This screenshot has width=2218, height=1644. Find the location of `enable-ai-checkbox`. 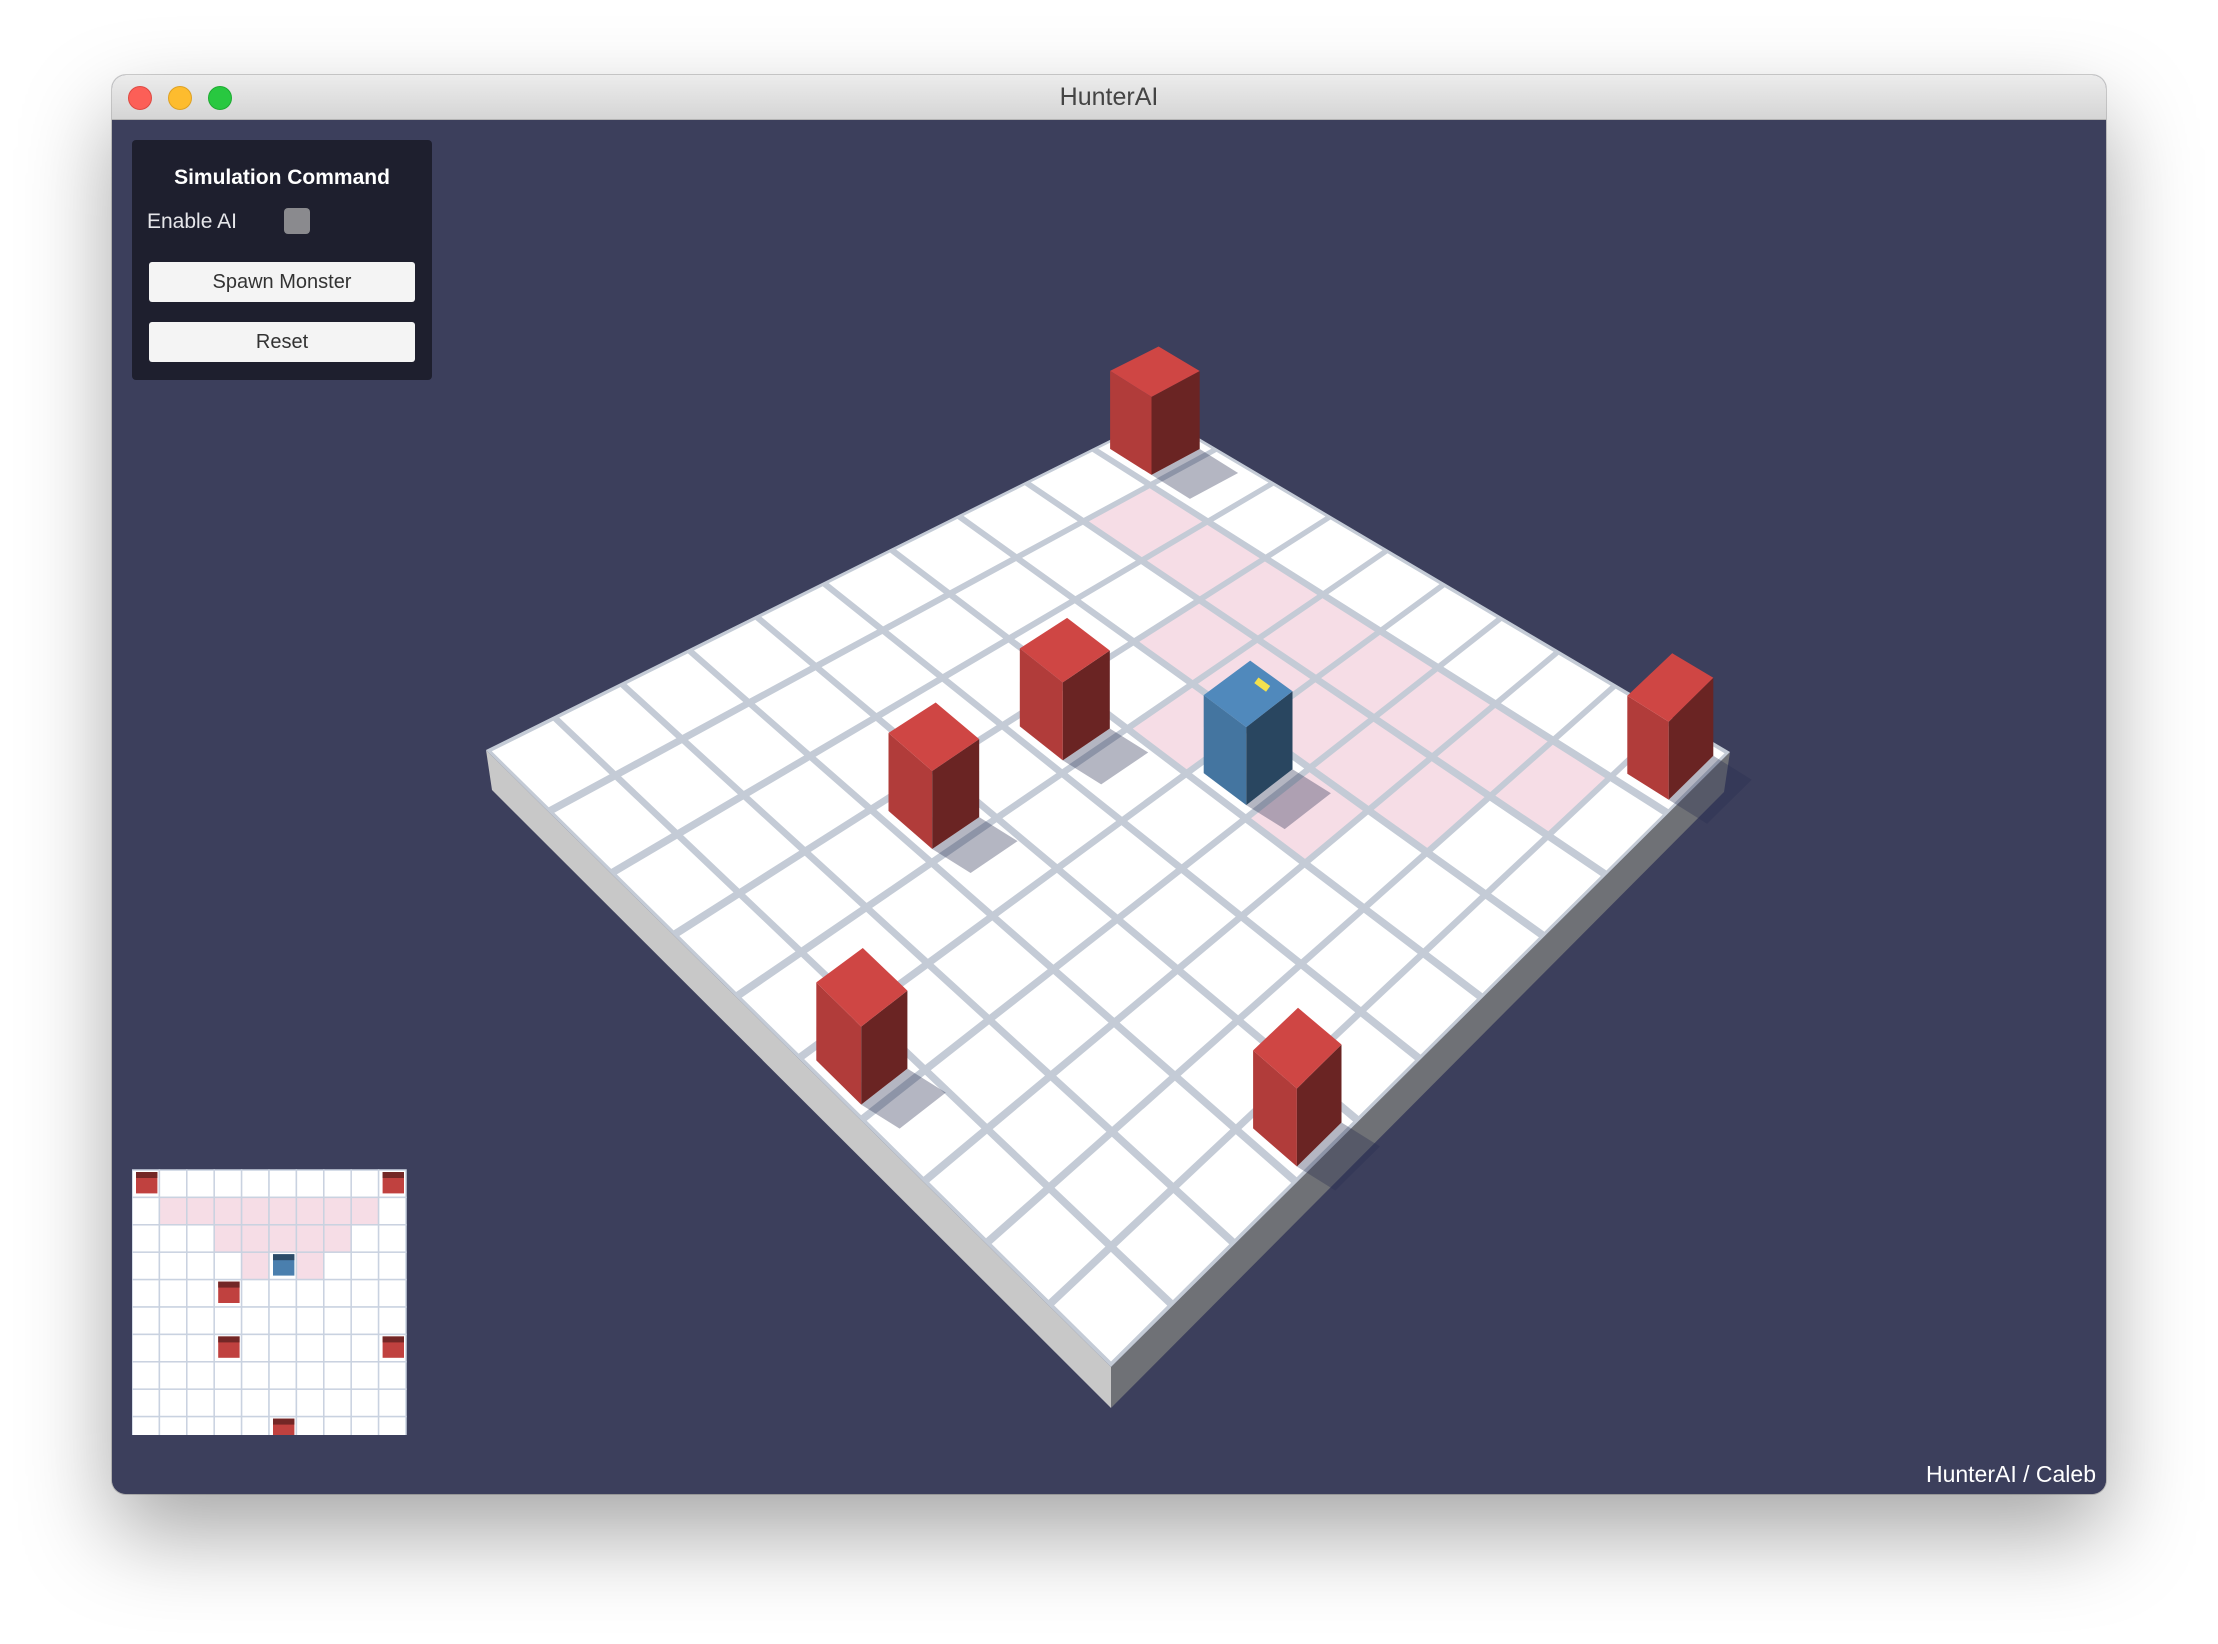

enable-ai-checkbox is located at coordinates (297, 221).